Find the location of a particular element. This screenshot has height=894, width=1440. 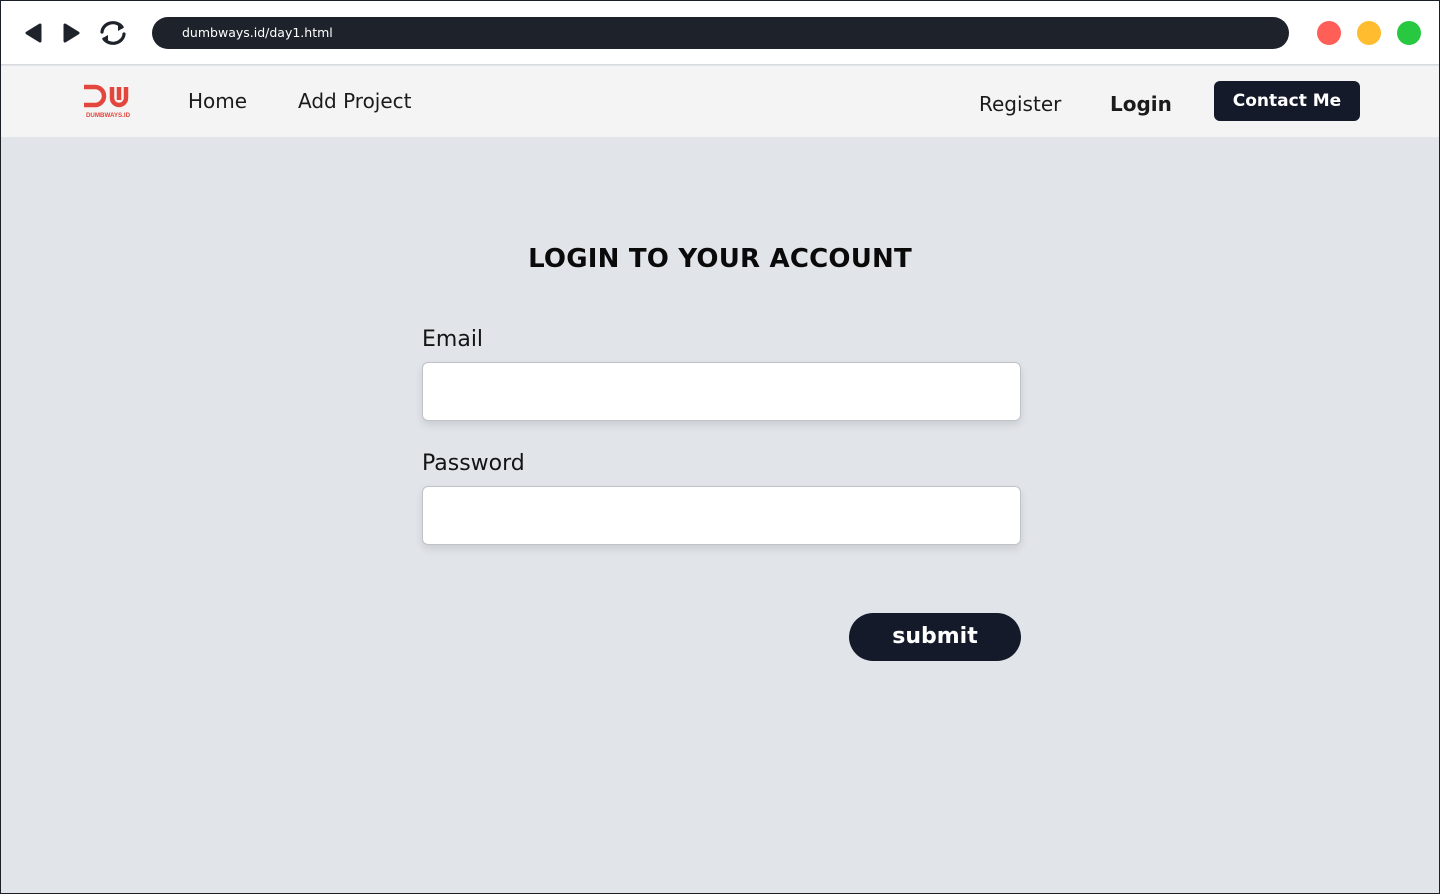

back-icon is located at coordinates (33, 33).